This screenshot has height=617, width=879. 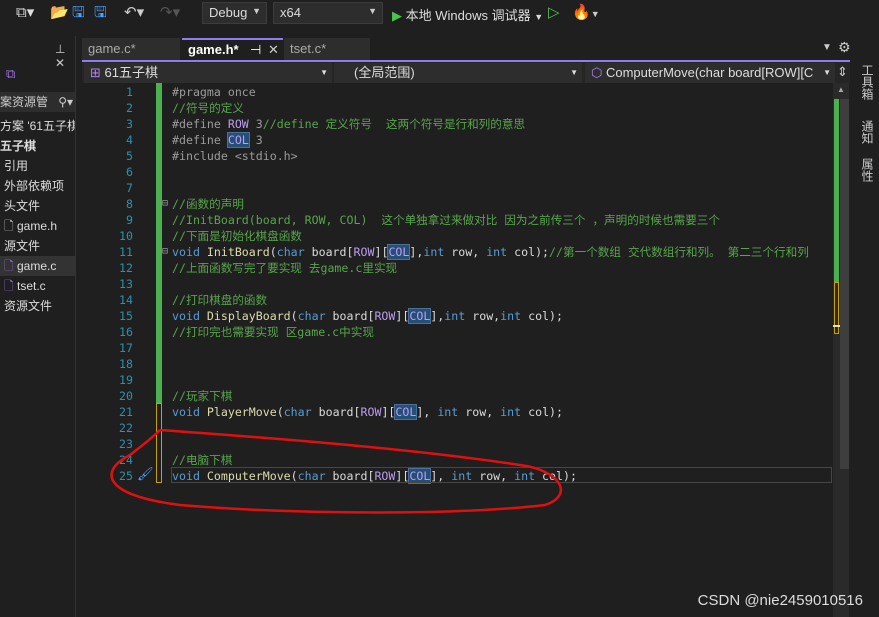 I want to click on red-annotation-circle, so click(x=336, y=471).